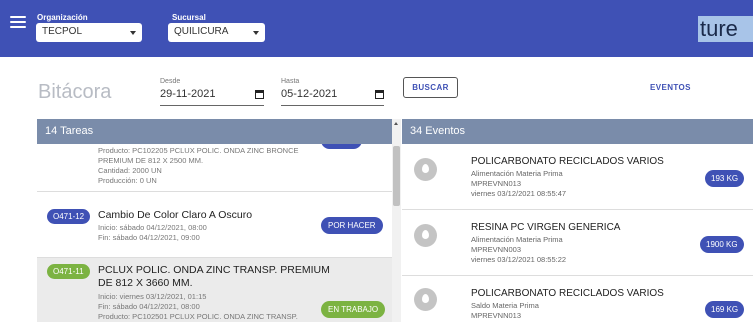 The height and width of the screenshot is (322, 753). I want to click on task-title: Cambio De Color Claro A Oscuro, so click(175, 215).